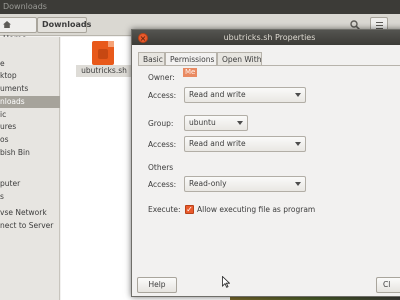 Image resolution: width=400 pixels, height=300 pixels. Describe the element at coordinates (7, 24) in the screenshot. I see `home-icon` at that location.